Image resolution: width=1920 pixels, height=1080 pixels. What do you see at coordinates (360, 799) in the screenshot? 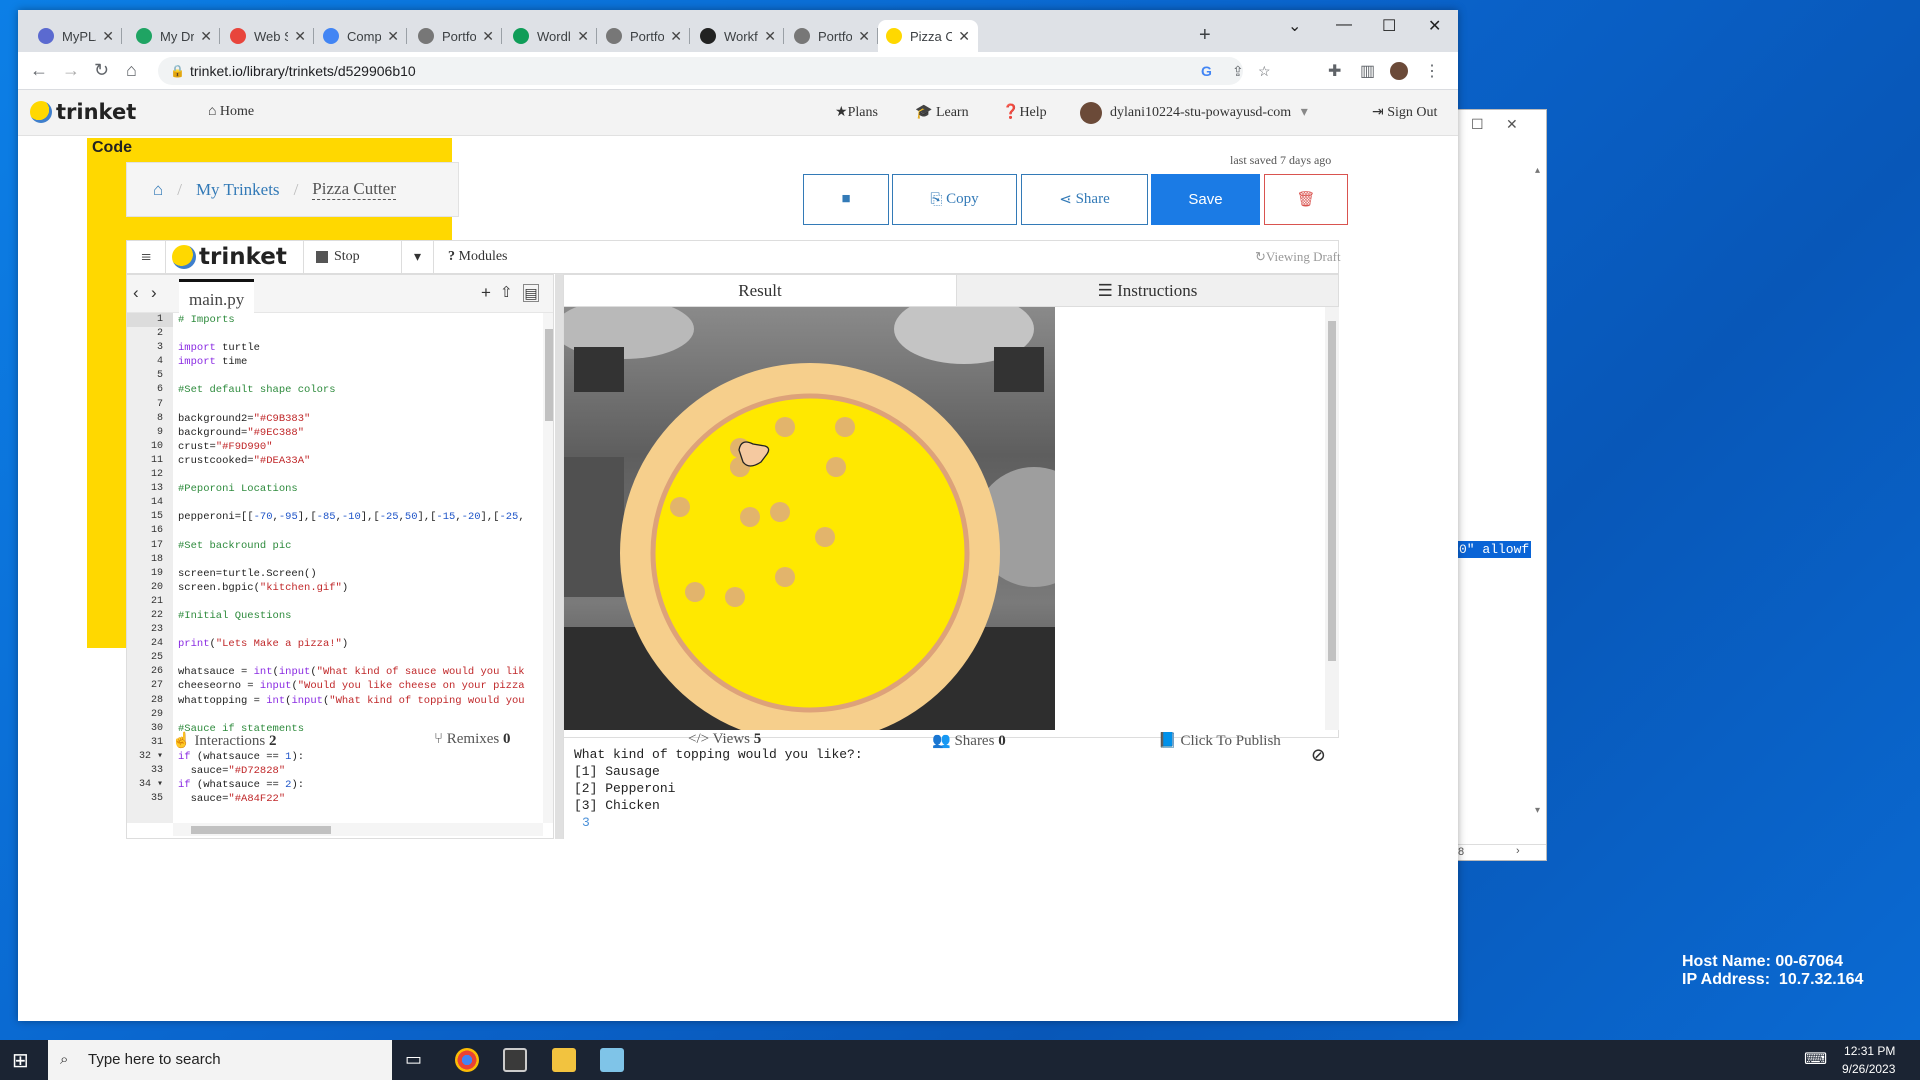
I see `code-line: sauce="#A84F22"` at bounding box center [360, 799].